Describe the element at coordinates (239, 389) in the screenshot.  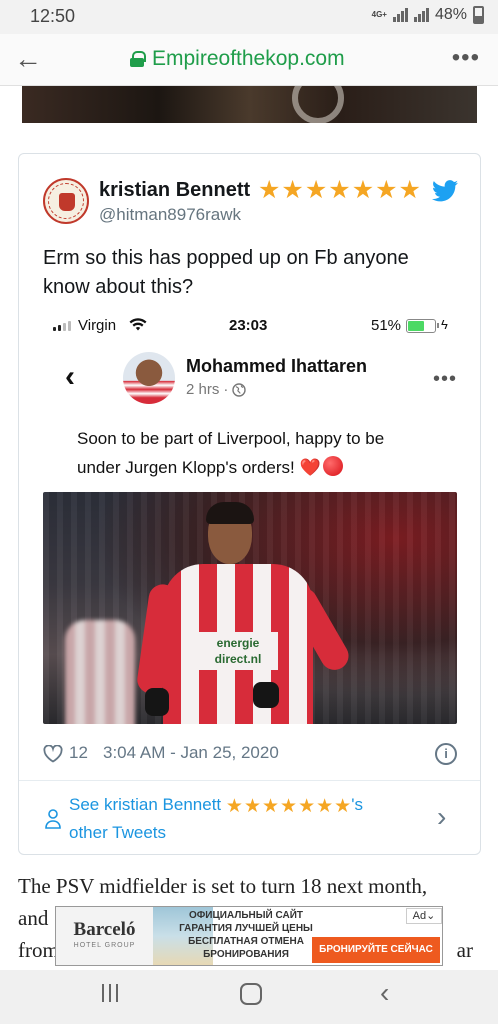
I see `globe-icon` at that location.